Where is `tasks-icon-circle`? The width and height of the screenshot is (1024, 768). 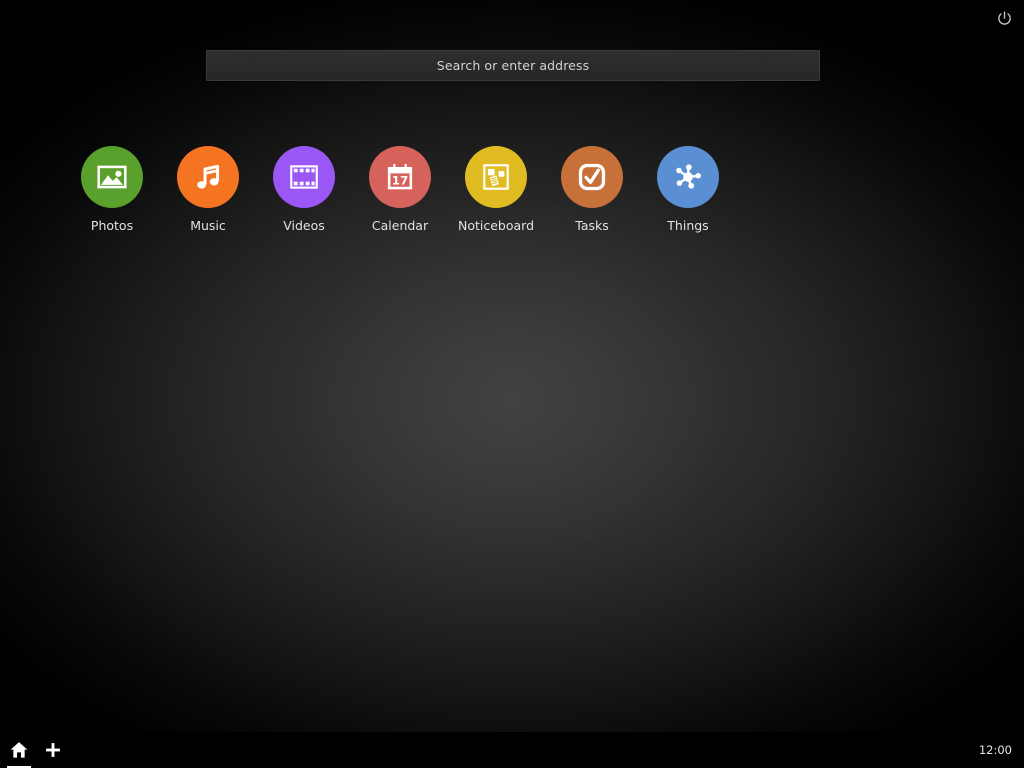 tasks-icon-circle is located at coordinates (592, 177).